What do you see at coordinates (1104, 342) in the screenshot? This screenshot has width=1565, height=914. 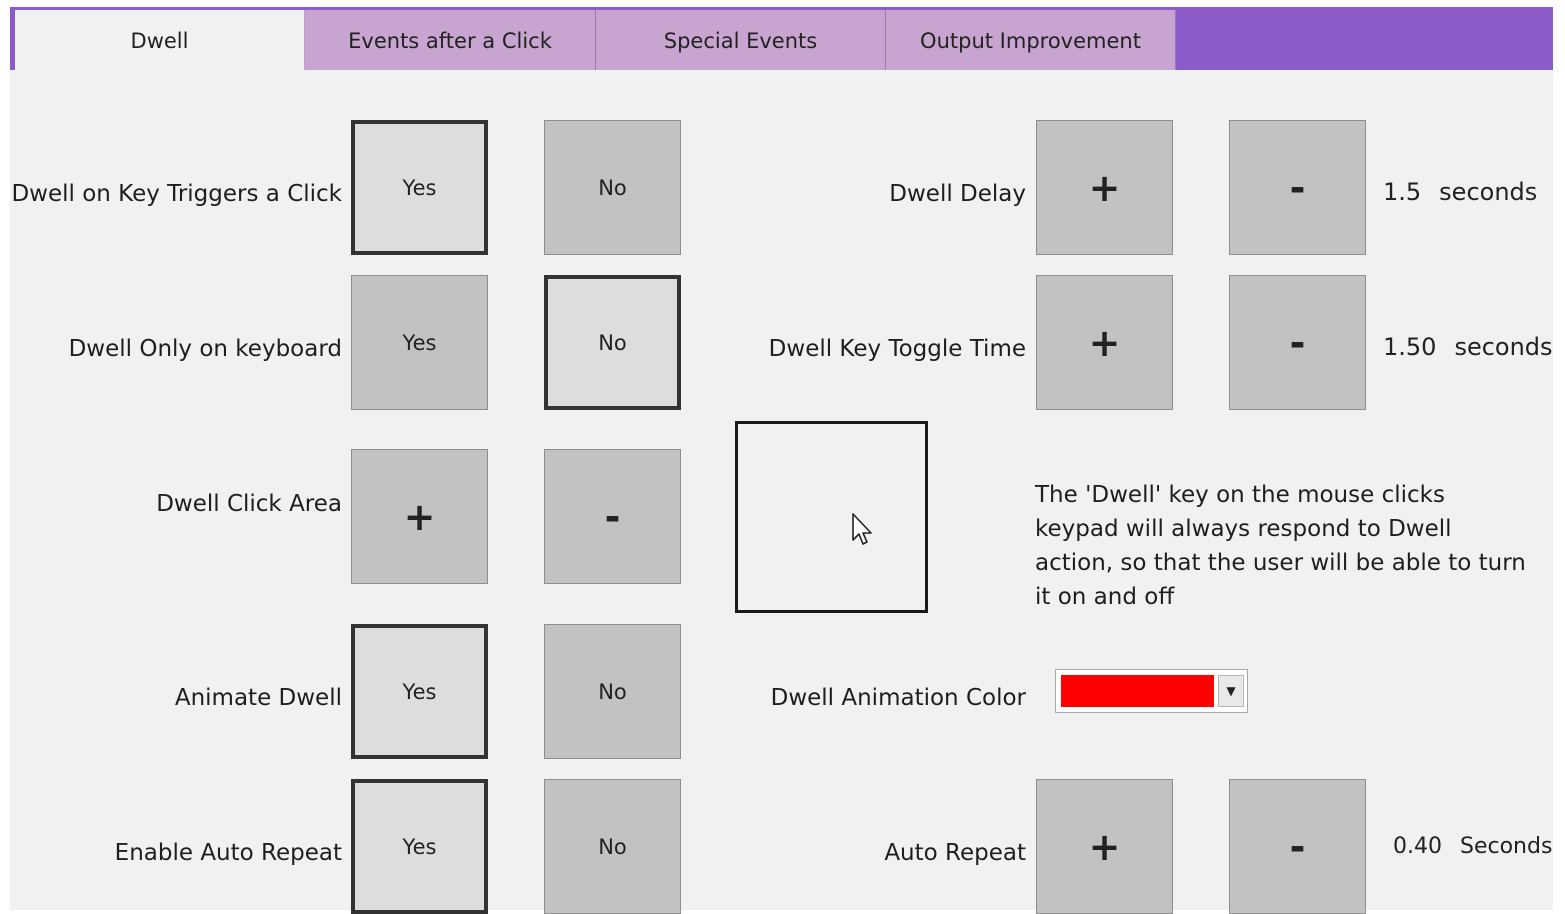 I see `dwell-key-toggle-increase-button: +` at bounding box center [1104, 342].